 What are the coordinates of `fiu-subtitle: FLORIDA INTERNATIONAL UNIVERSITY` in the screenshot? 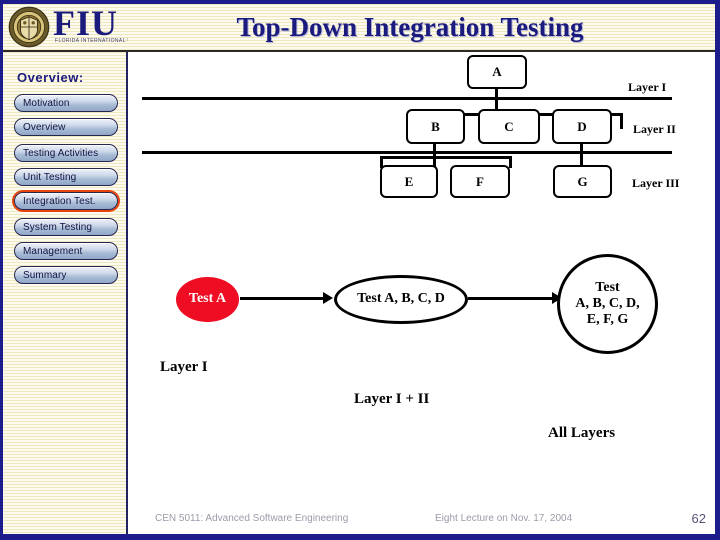 It's located at (91, 41).